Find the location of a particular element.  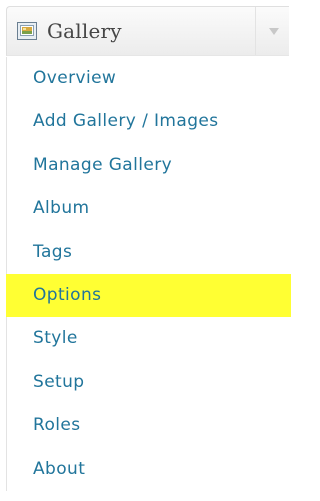

gallery-menu-header: Gallery is located at coordinates (147, 31).